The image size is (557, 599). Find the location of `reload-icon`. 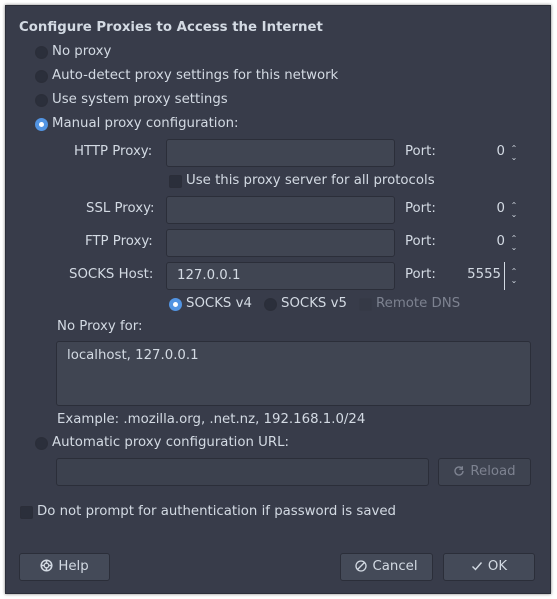

reload-icon is located at coordinates (459, 471).